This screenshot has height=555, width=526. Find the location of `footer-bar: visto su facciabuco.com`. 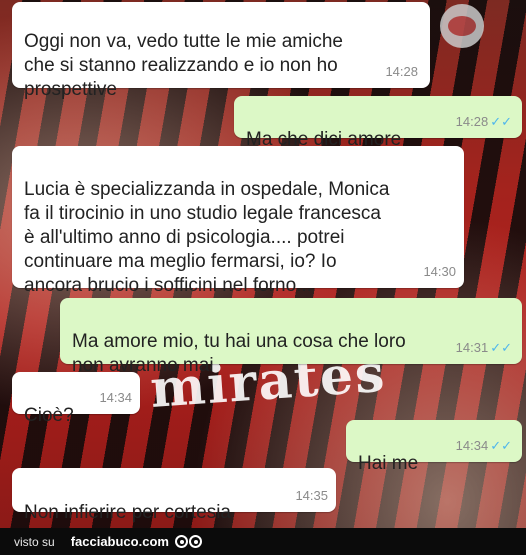

footer-bar: visto su facciabuco.com is located at coordinates (263, 541).